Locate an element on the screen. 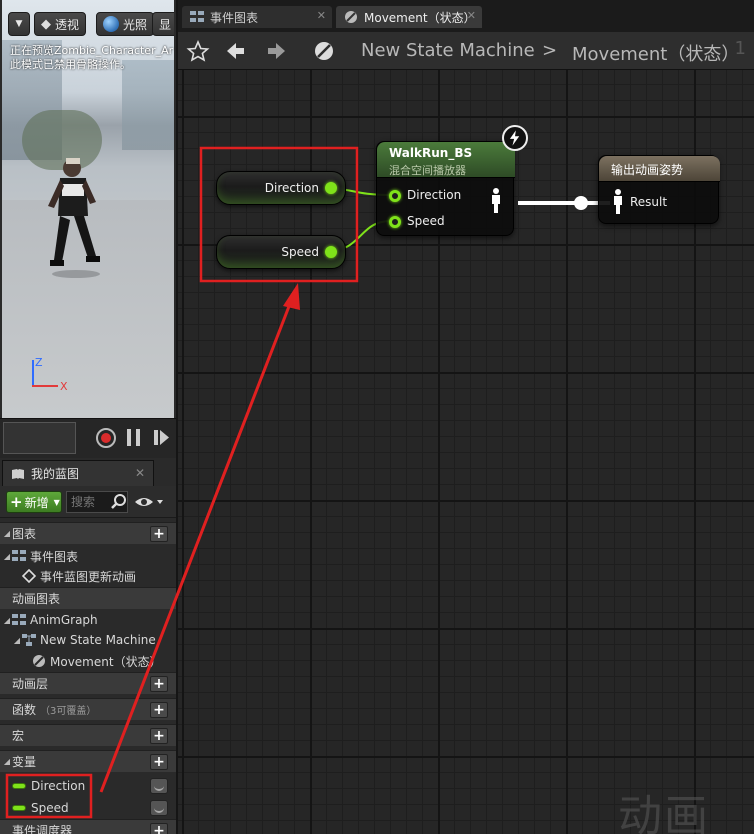 The image size is (754, 834). my-blueprint-tab: 我的蓝图 ✕ is located at coordinates (78, 473).